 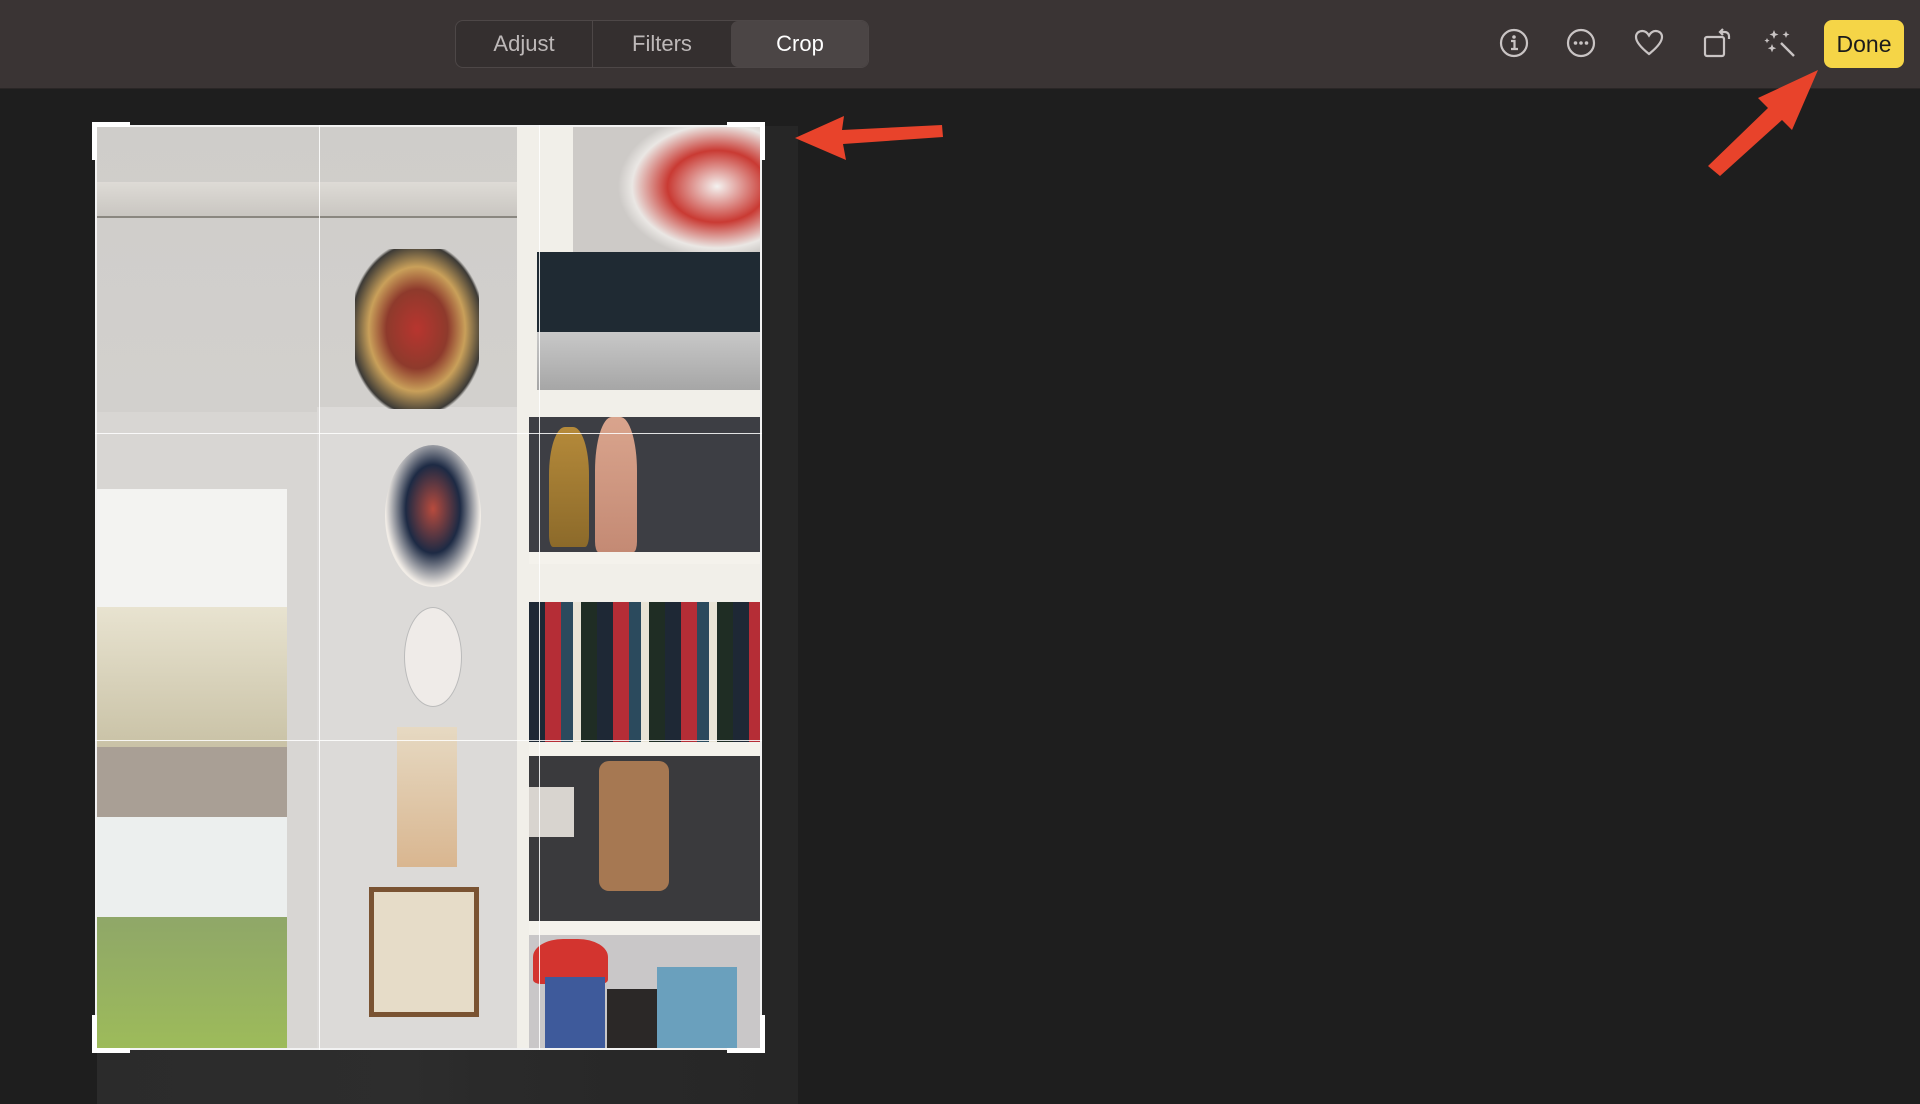 I want to click on auto-enhance-button, so click(x=1781, y=43).